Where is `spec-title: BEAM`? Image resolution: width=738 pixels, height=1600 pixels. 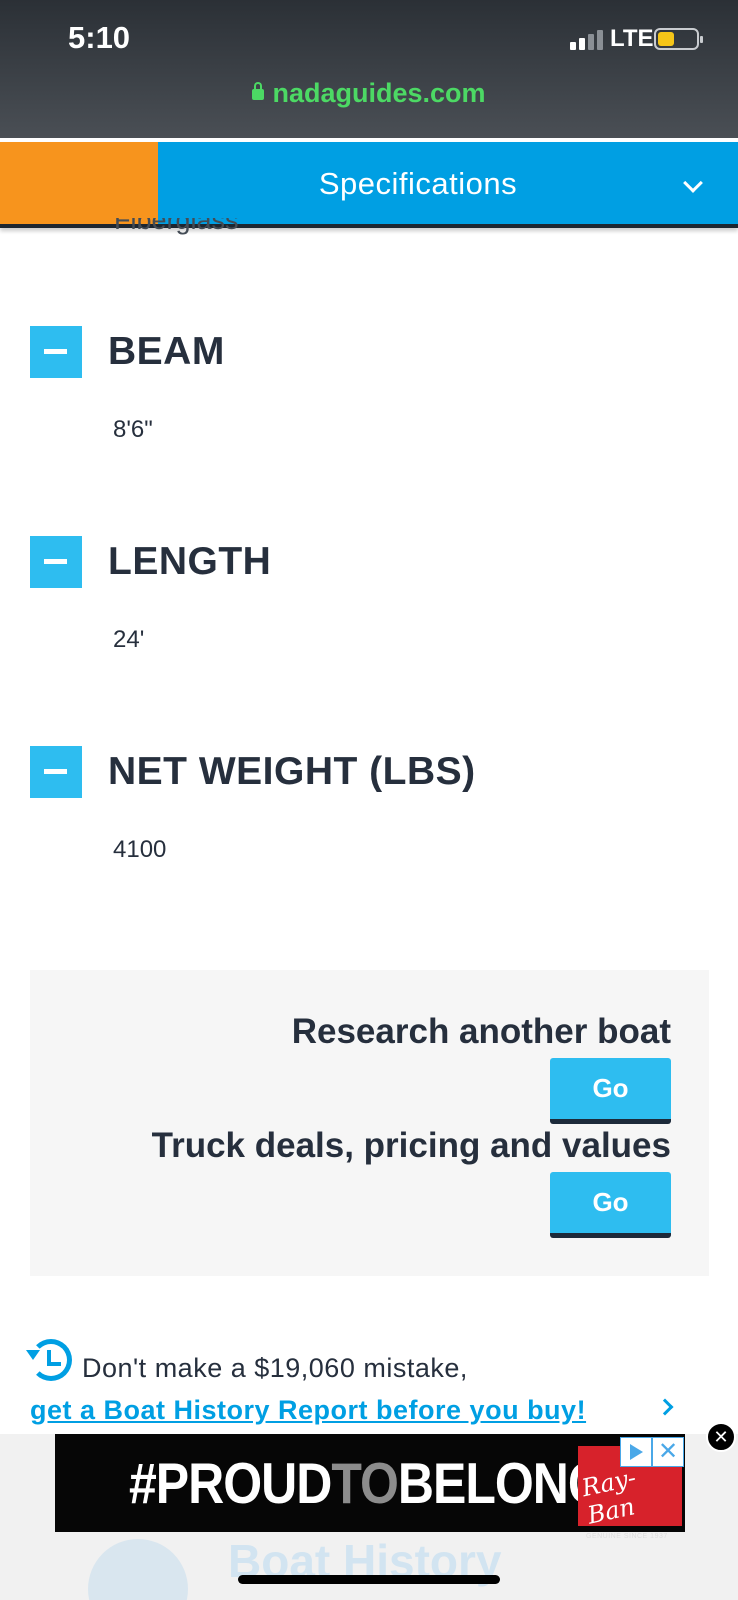 spec-title: BEAM is located at coordinates (166, 351).